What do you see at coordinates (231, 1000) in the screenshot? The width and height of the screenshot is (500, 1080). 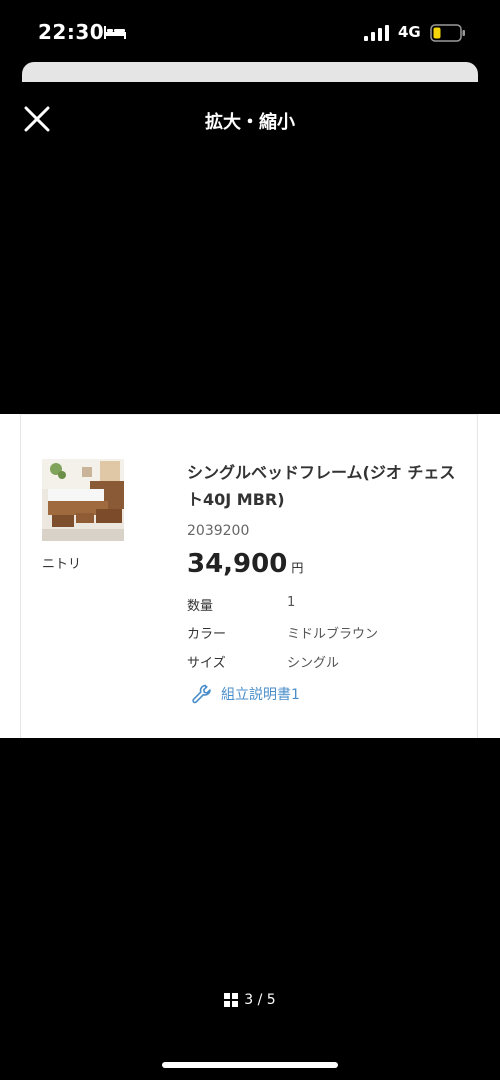 I see `grid-icon` at bounding box center [231, 1000].